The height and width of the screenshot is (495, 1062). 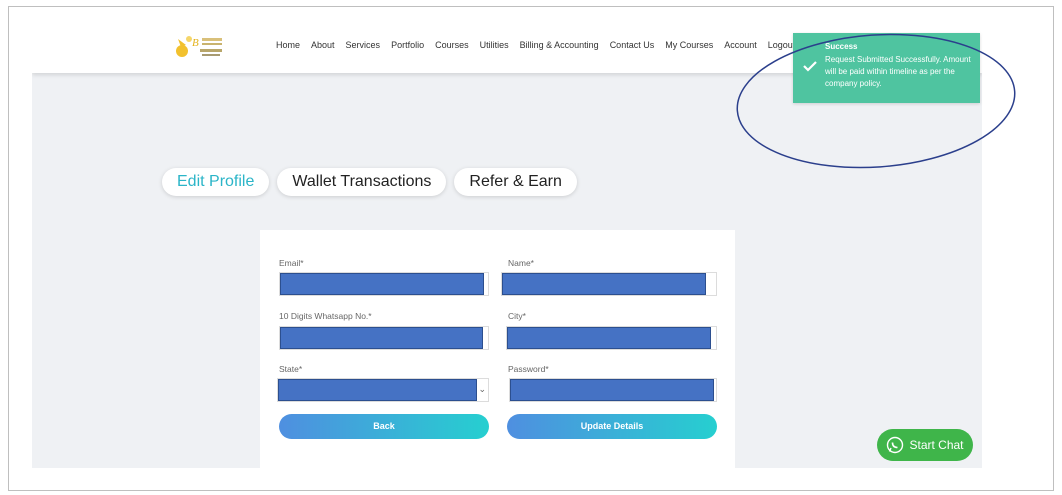 What do you see at coordinates (384, 426) in the screenshot?
I see `back-button: Back` at bounding box center [384, 426].